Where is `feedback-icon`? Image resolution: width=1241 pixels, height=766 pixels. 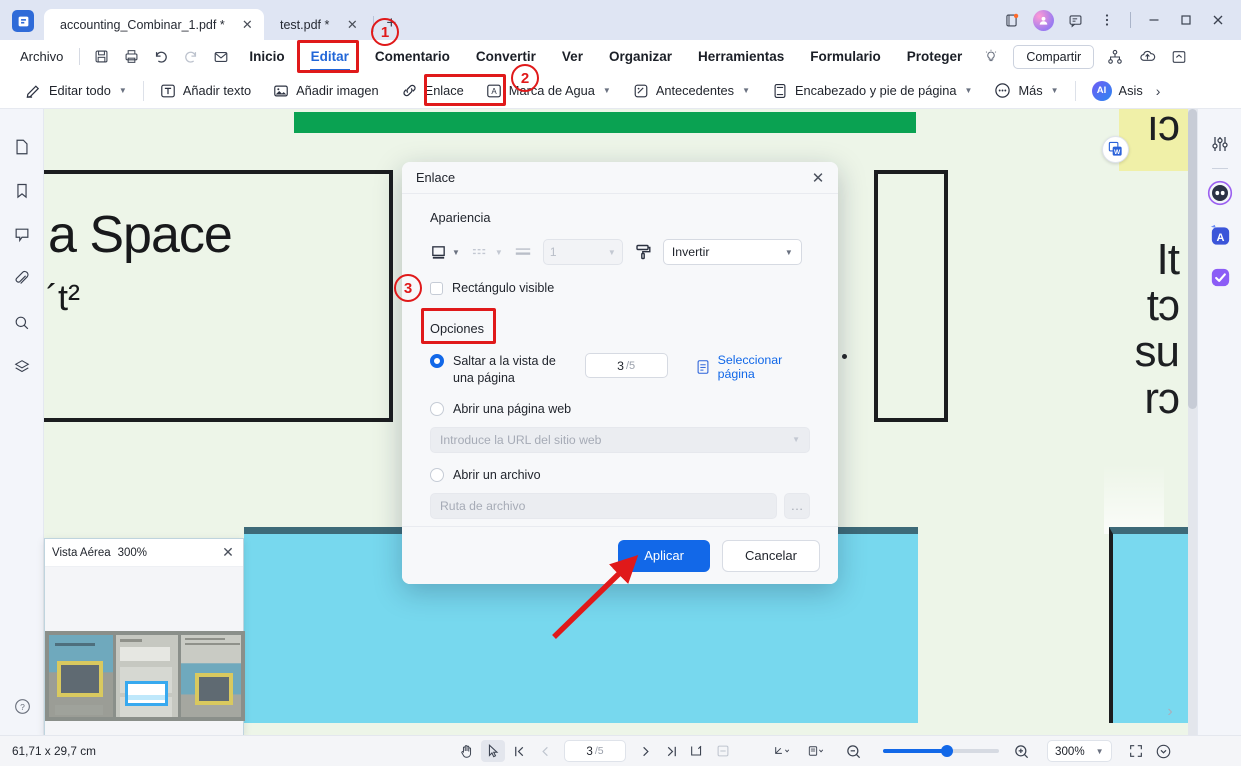 feedback-icon is located at coordinates (1075, 20).